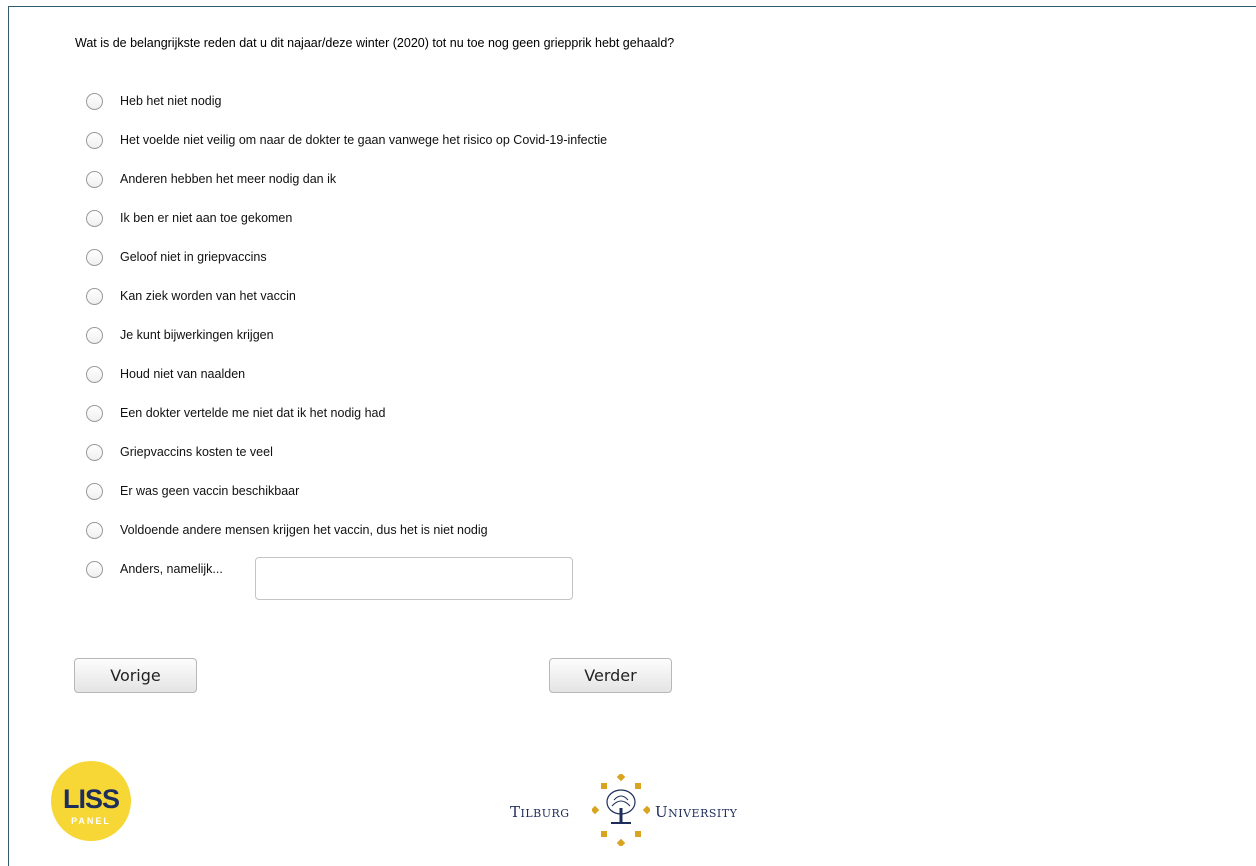 The width and height of the screenshot is (1256, 866). Describe the element at coordinates (610, 675) in the screenshot. I see `next-button: Verder` at that location.